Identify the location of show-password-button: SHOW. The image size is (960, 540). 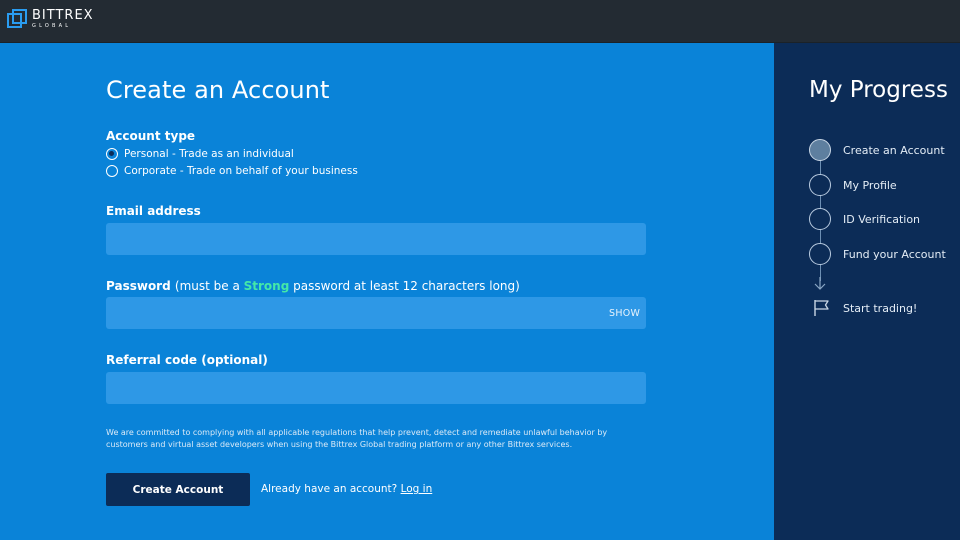
(624, 313).